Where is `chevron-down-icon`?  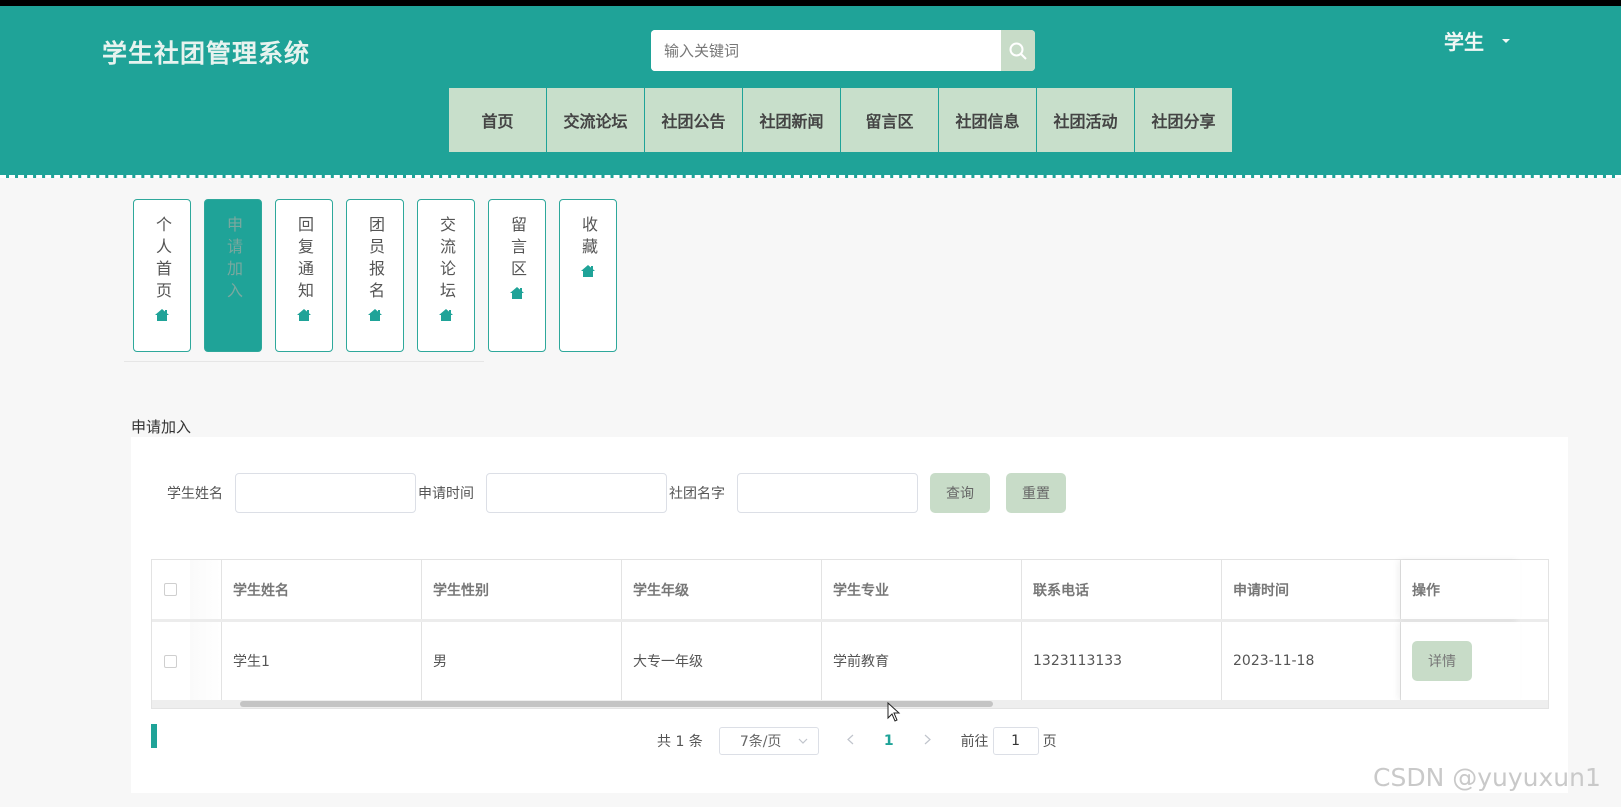
chevron-down-icon is located at coordinates (803, 741).